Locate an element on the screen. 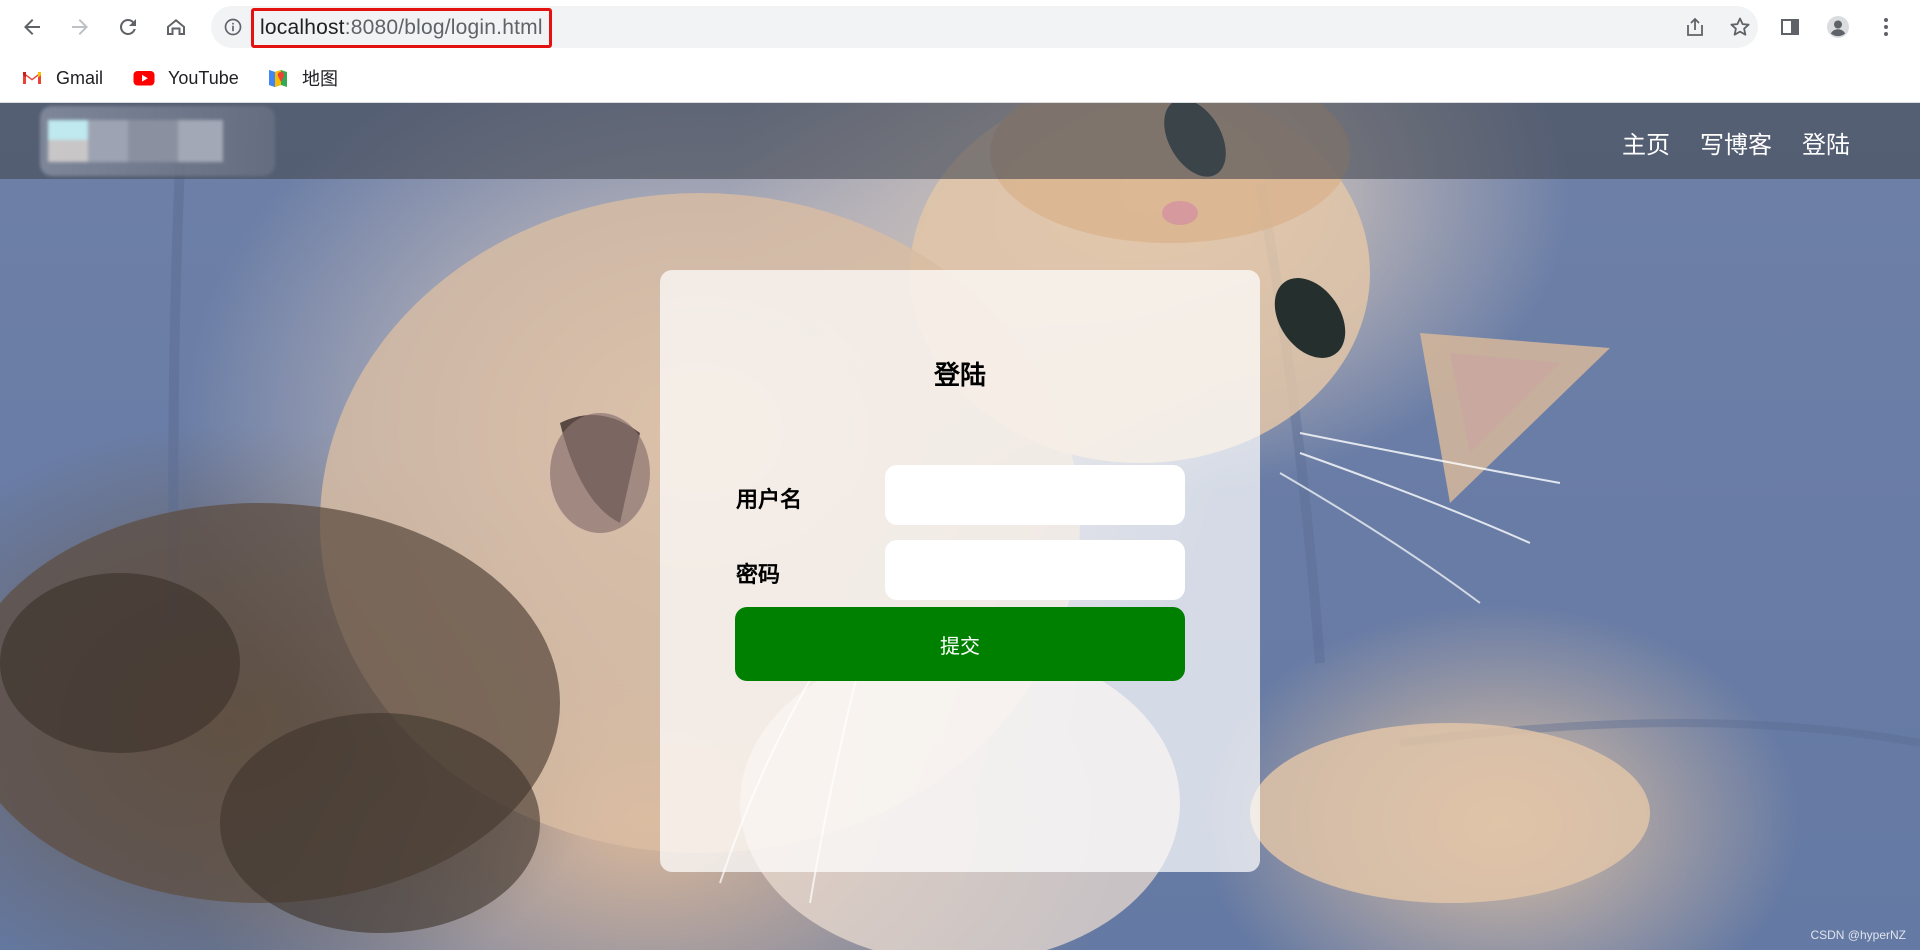  bookmark-label: YouTube is located at coordinates (203, 77).